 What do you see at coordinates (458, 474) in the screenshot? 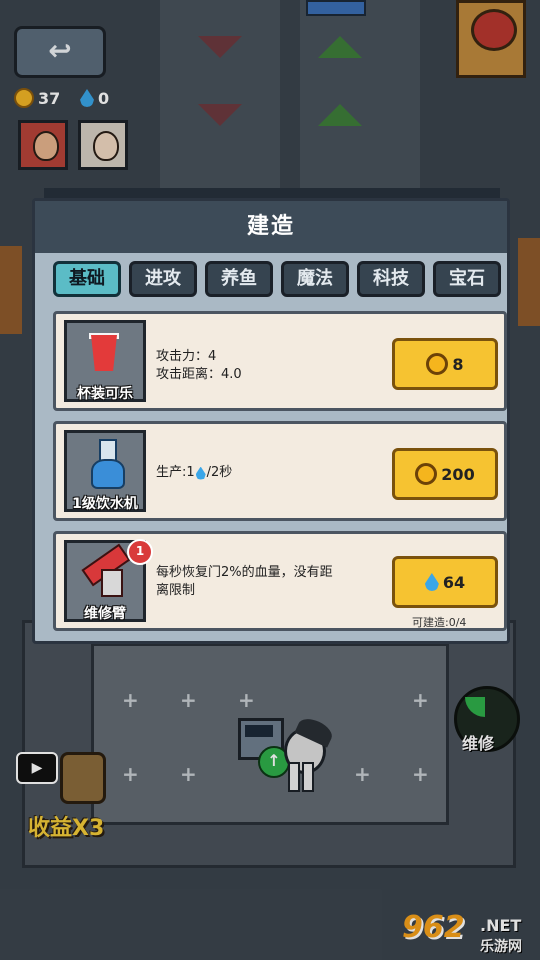
I see `price-value: 200` at bounding box center [458, 474].